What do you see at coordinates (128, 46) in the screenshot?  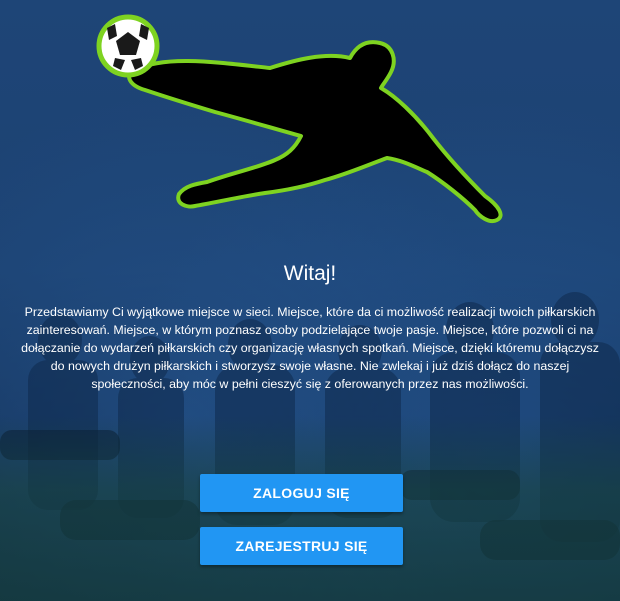 I see `soccer-ball-icon` at bounding box center [128, 46].